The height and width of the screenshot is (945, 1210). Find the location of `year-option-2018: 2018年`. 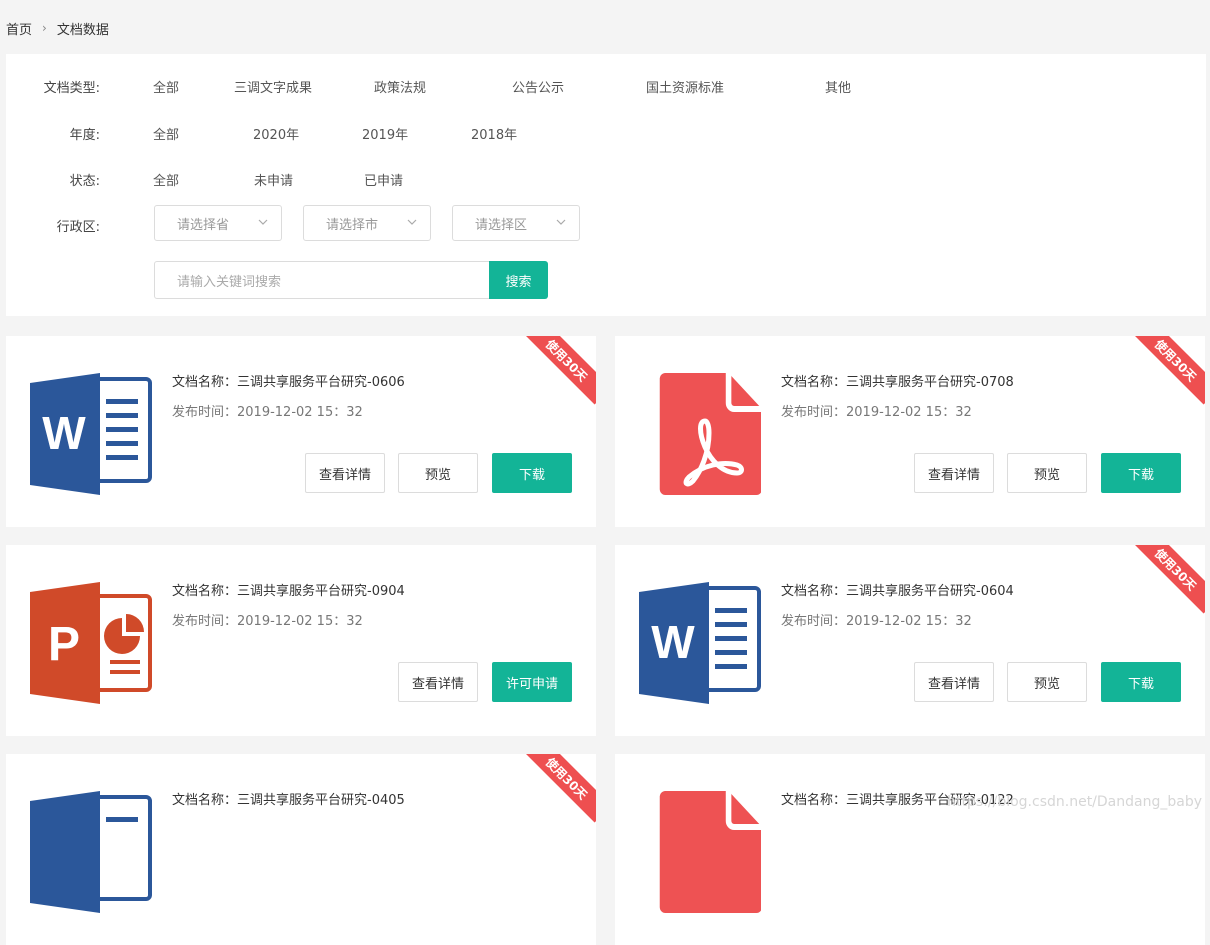

year-option-2018: 2018年 is located at coordinates (494, 133).